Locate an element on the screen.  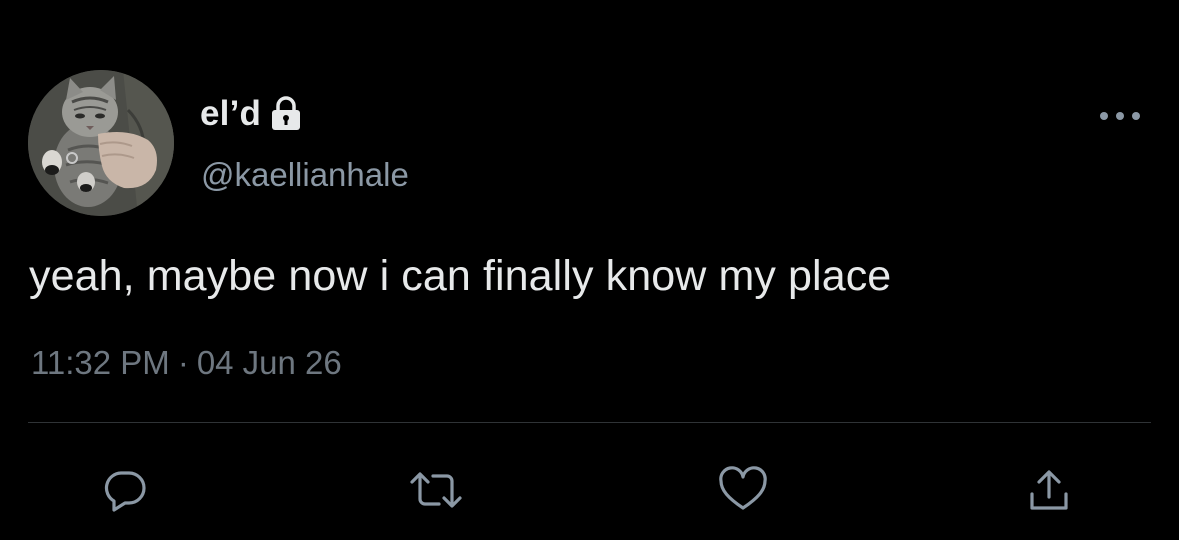
reply-icon is located at coordinates (125, 491).